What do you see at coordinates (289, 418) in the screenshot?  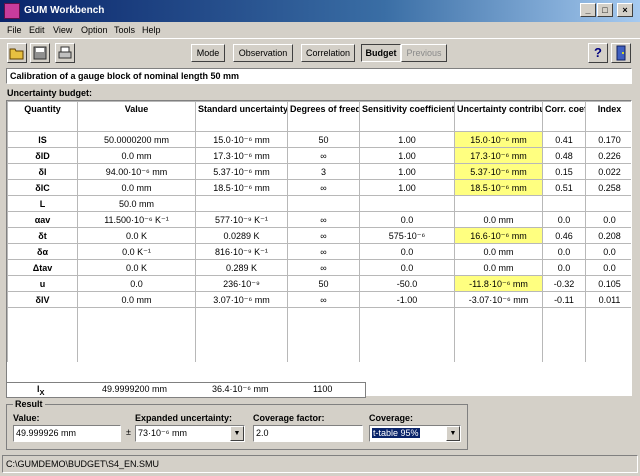 I see `coverage-factor-label: Coverage factor:` at bounding box center [289, 418].